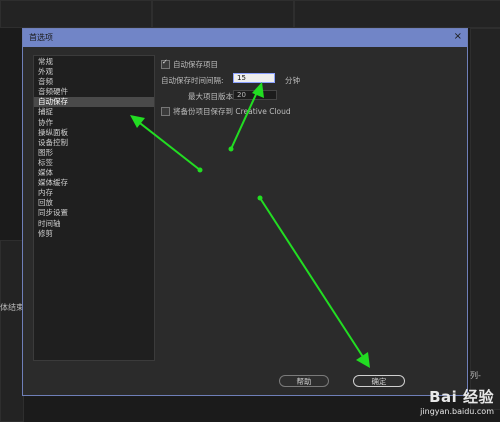 Image resolution: width=500 pixels, height=422 pixels. I want to click on watermark-logo: Bai 经验, so click(461, 397).